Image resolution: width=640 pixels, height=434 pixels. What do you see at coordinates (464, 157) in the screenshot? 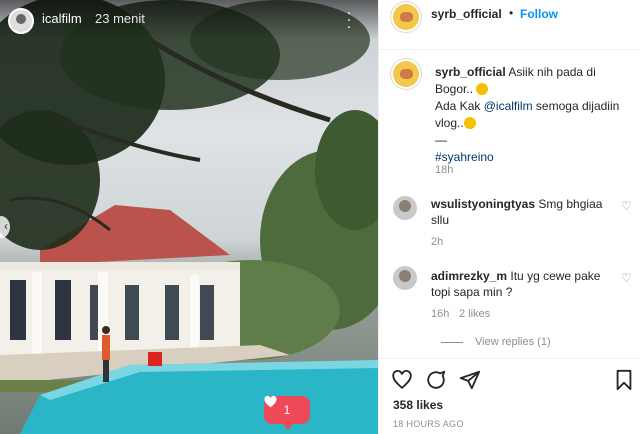
I see `caption-hashtag: #syahreino` at bounding box center [464, 157].